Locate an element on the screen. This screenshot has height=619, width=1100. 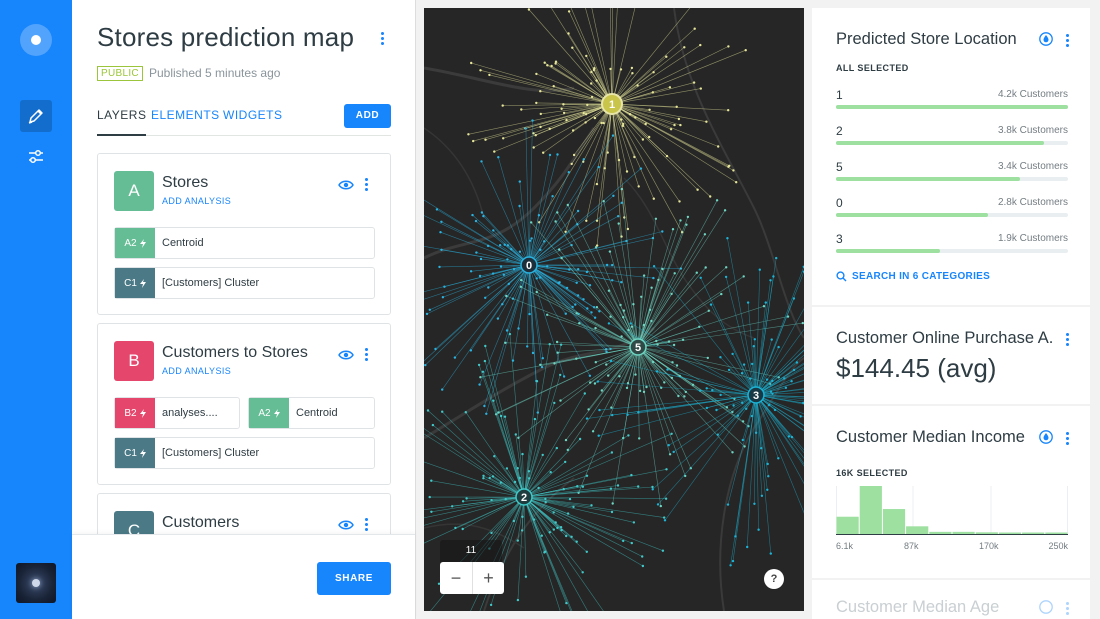
category-name: 1 is located at coordinates (839, 95).